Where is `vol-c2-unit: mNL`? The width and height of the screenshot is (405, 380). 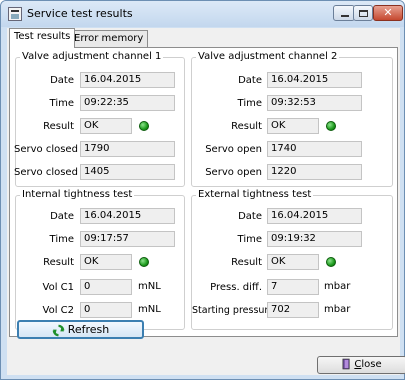
vol-c2-unit: mNL is located at coordinates (149, 309).